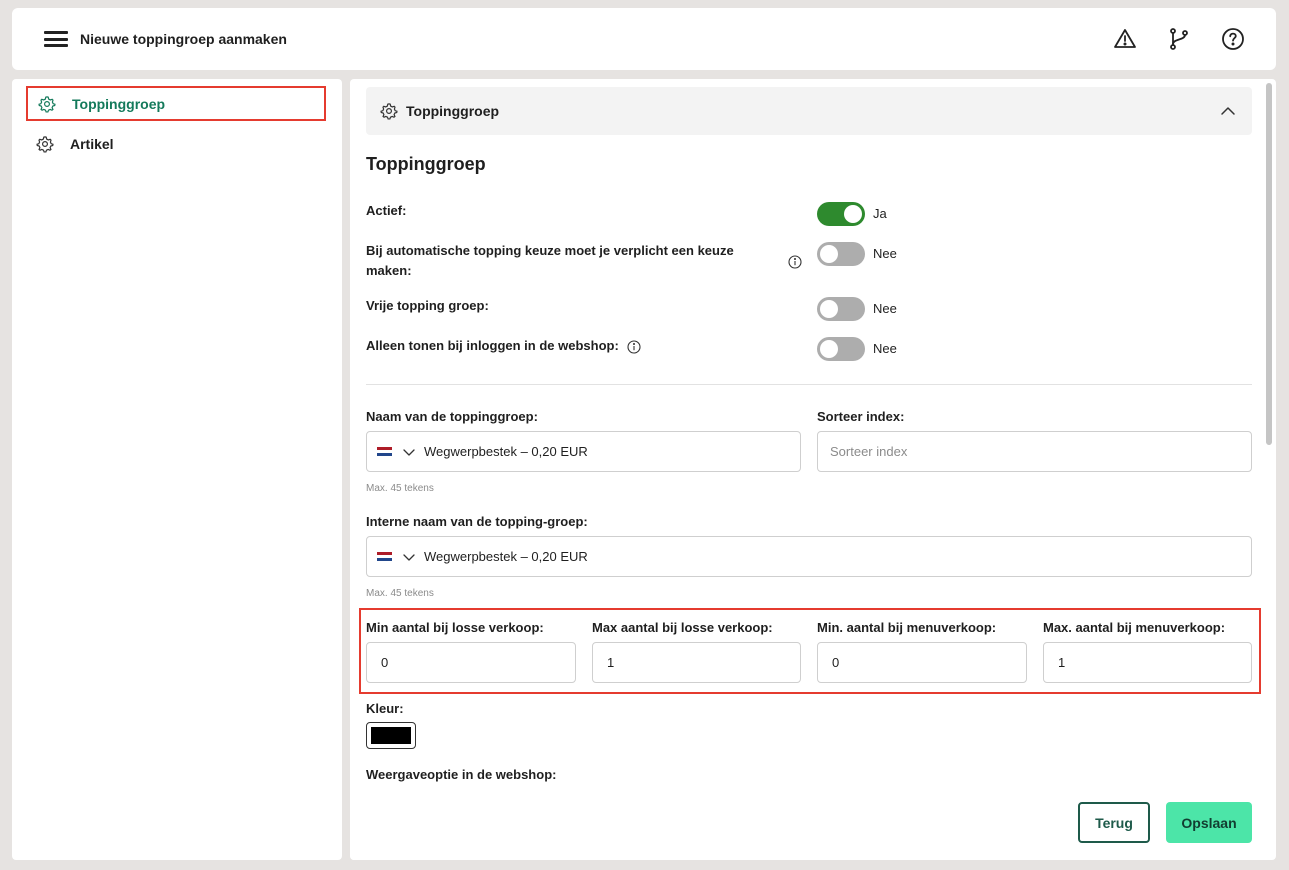  I want to click on top-bar: Nieuwe toppingroep aanmaken, so click(644, 39).